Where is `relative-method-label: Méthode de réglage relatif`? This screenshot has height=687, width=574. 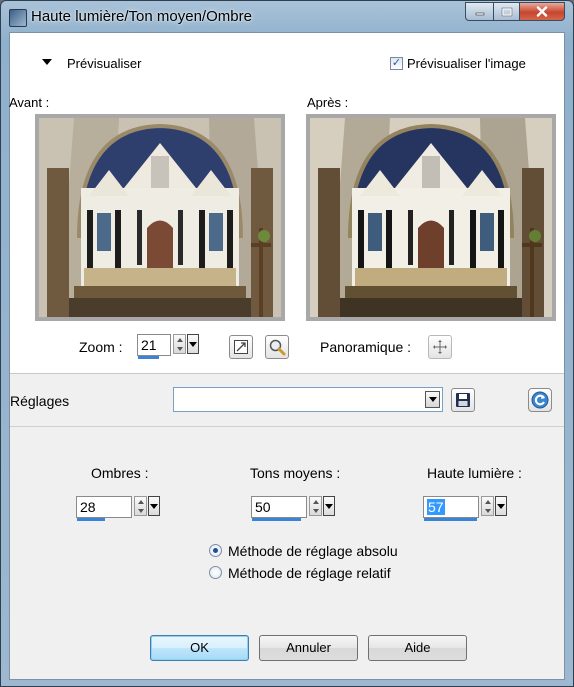 relative-method-label: Méthode de réglage relatif is located at coordinates (309, 573).